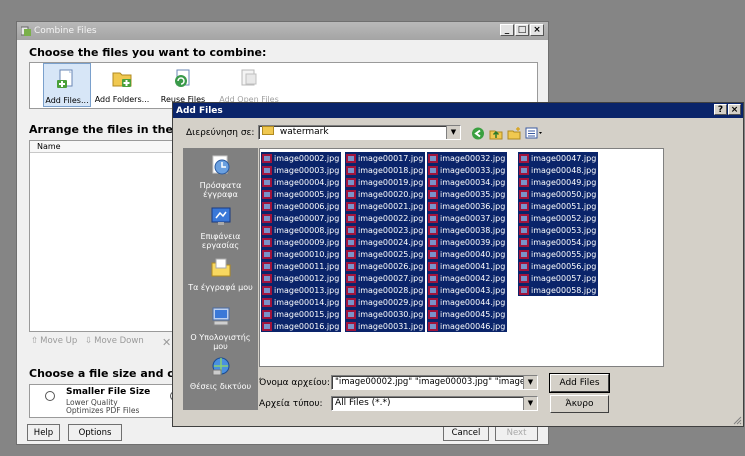 The height and width of the screenshot is (456, 745). Describe the element at coordinates (301, 242) in the screenshot. I see `file-item: image00009.jpg` at that location.